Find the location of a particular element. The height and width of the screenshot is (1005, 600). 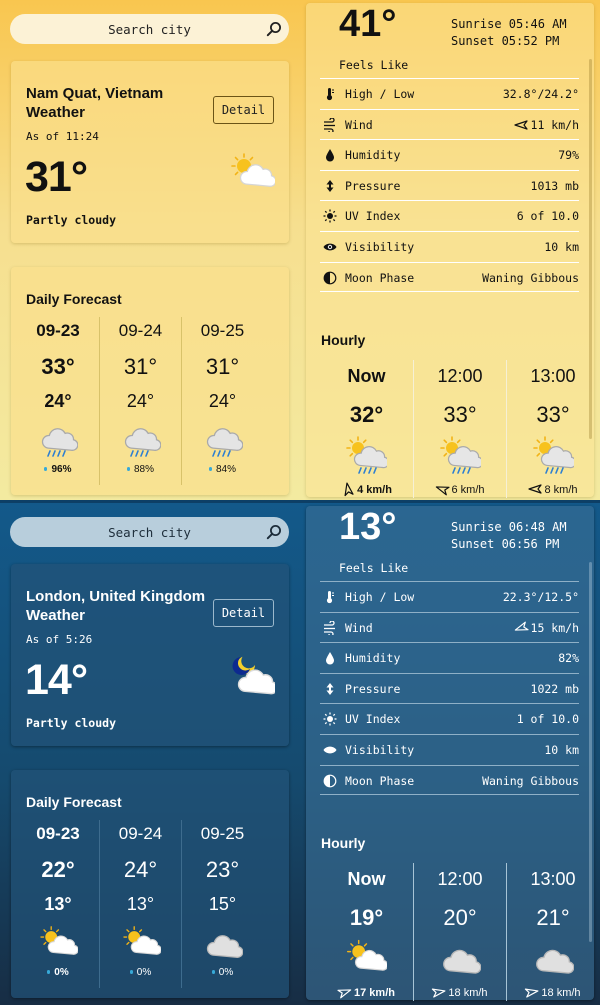

location-title: London, United Kingdom Weather is located at coordinates (116, 606).